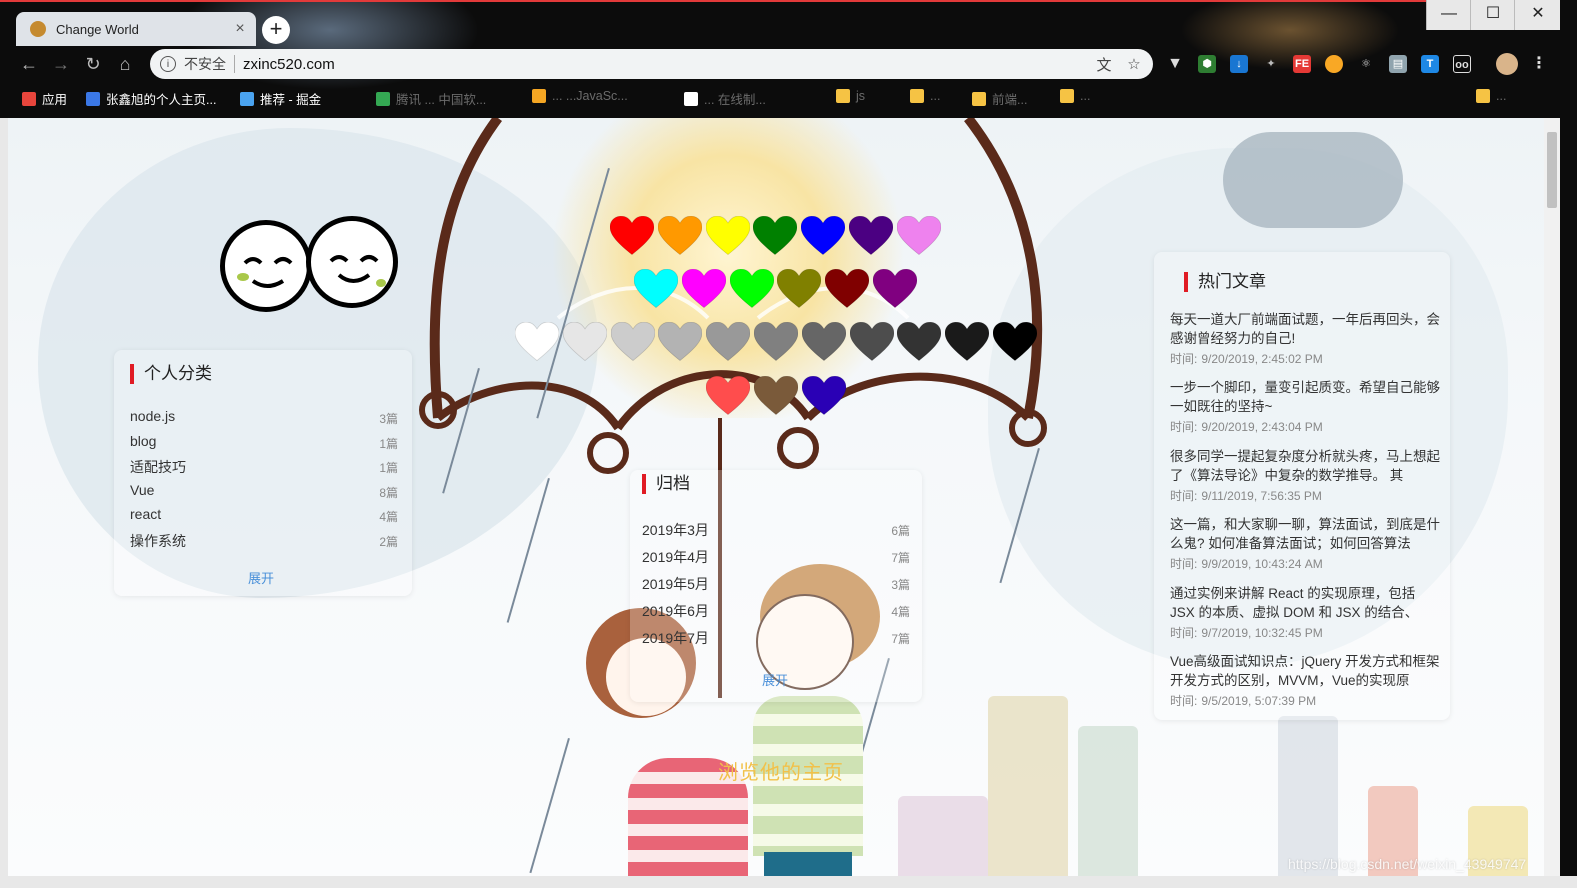 This screenshot has height=888, width=1577. Describe the element at coordinates (1492, 15) in the screenshot. I see `maximize-button: ☐` at that location.